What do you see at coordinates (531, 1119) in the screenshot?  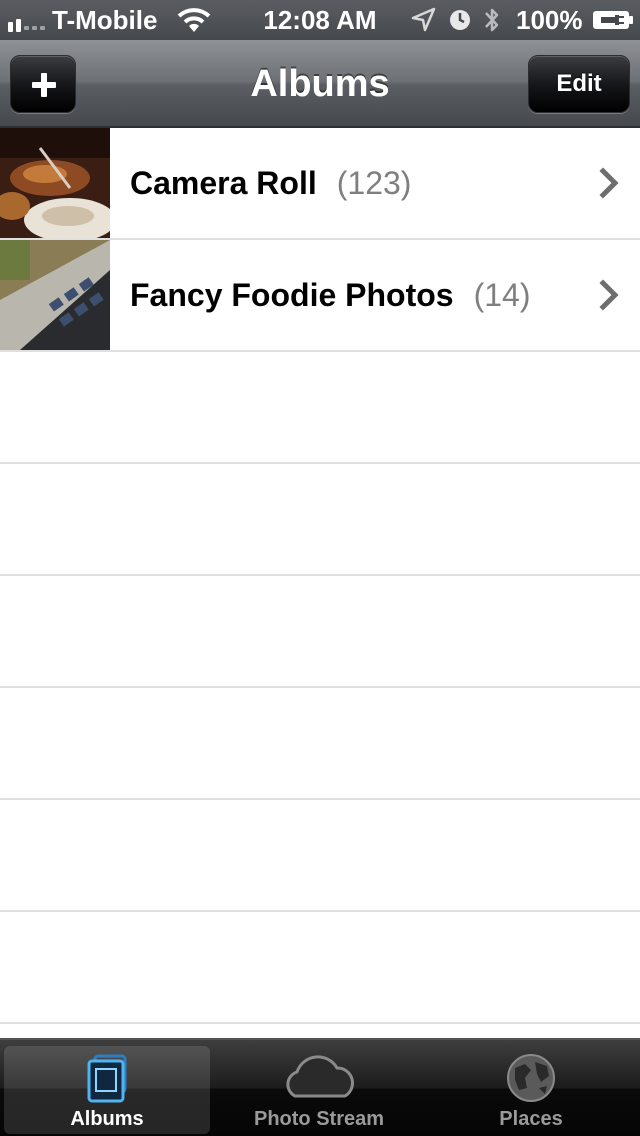 I see `tab-label: Places` at bounding box center [531, 1119].